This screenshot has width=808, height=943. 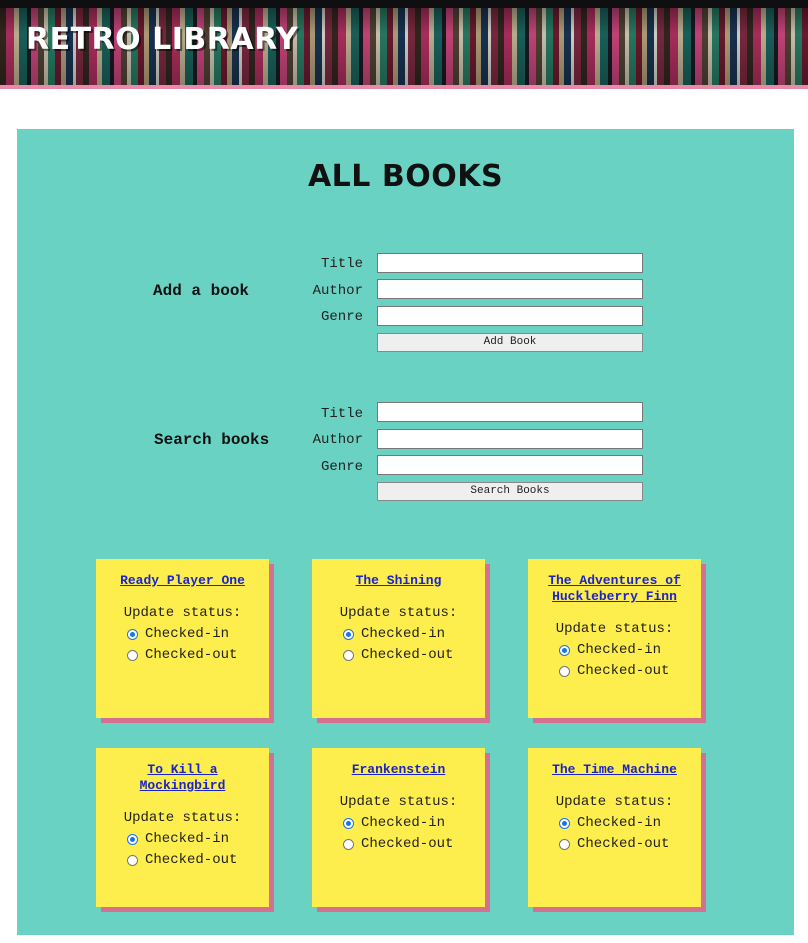 What do you see at coordinates (341, 414) in the screenshot?
I see `search-title-label: Title` at bounding box center [341, 414].